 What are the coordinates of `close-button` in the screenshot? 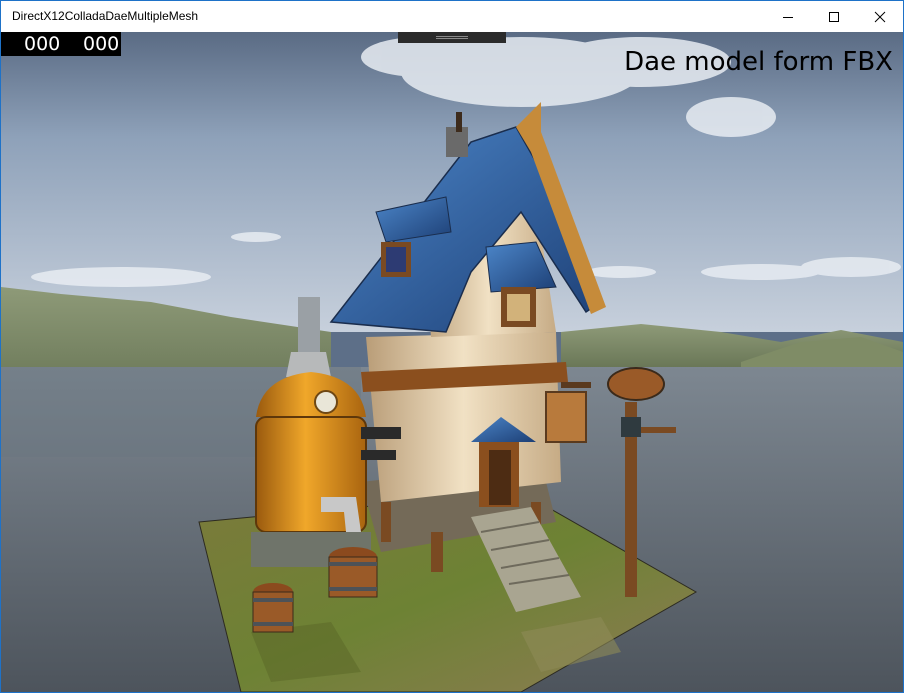 It's located at (880, 16).